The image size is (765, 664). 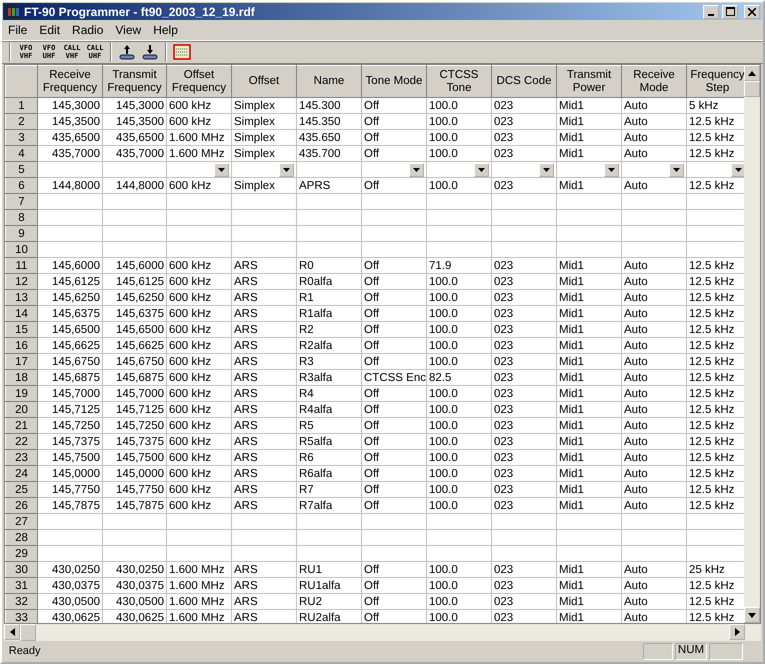 What do you see at coordinates (22, 346) in the screenshot?
I see `row-header: 16` at bounding box center [22, 346].